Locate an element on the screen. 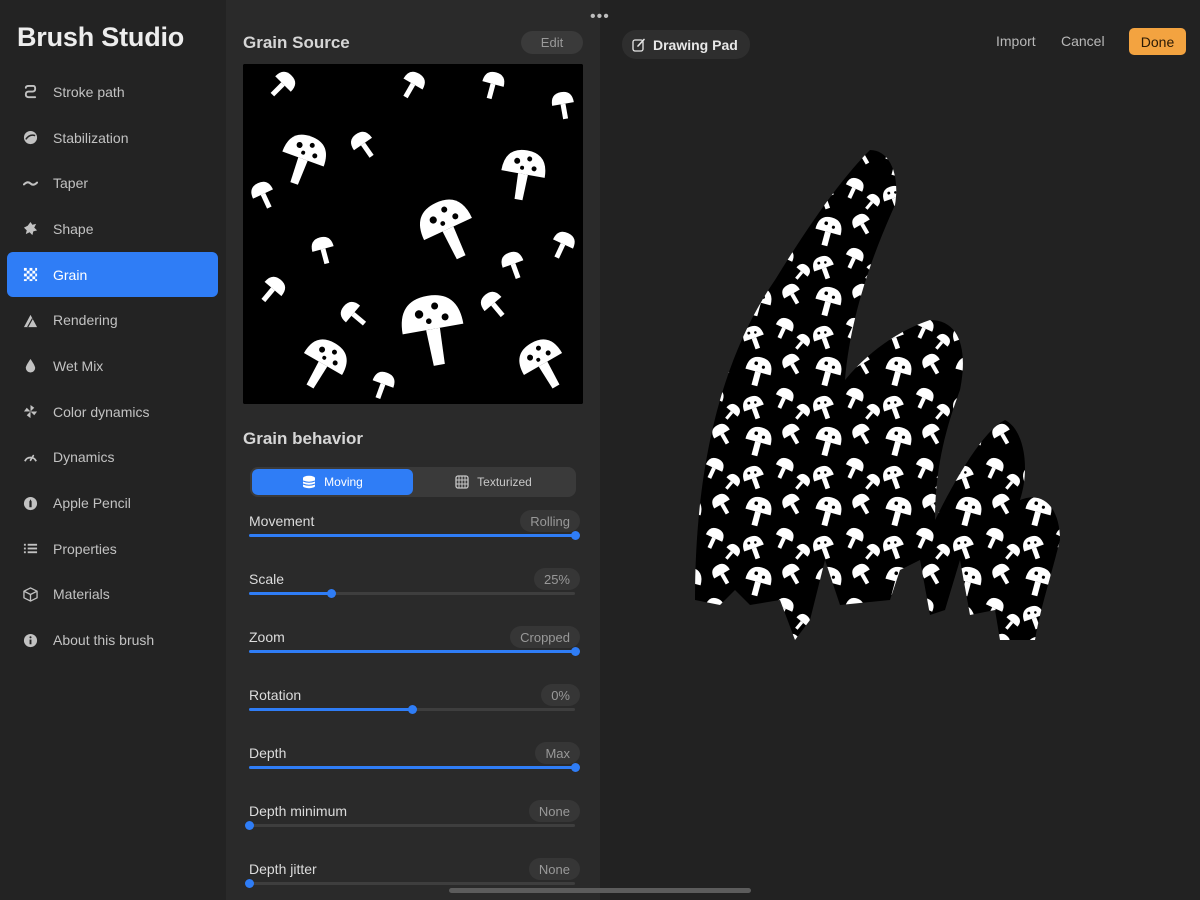 The height and width of the screenshot is (900, 1200). depth-minimum-value: None is located at coordinates (554, 811).